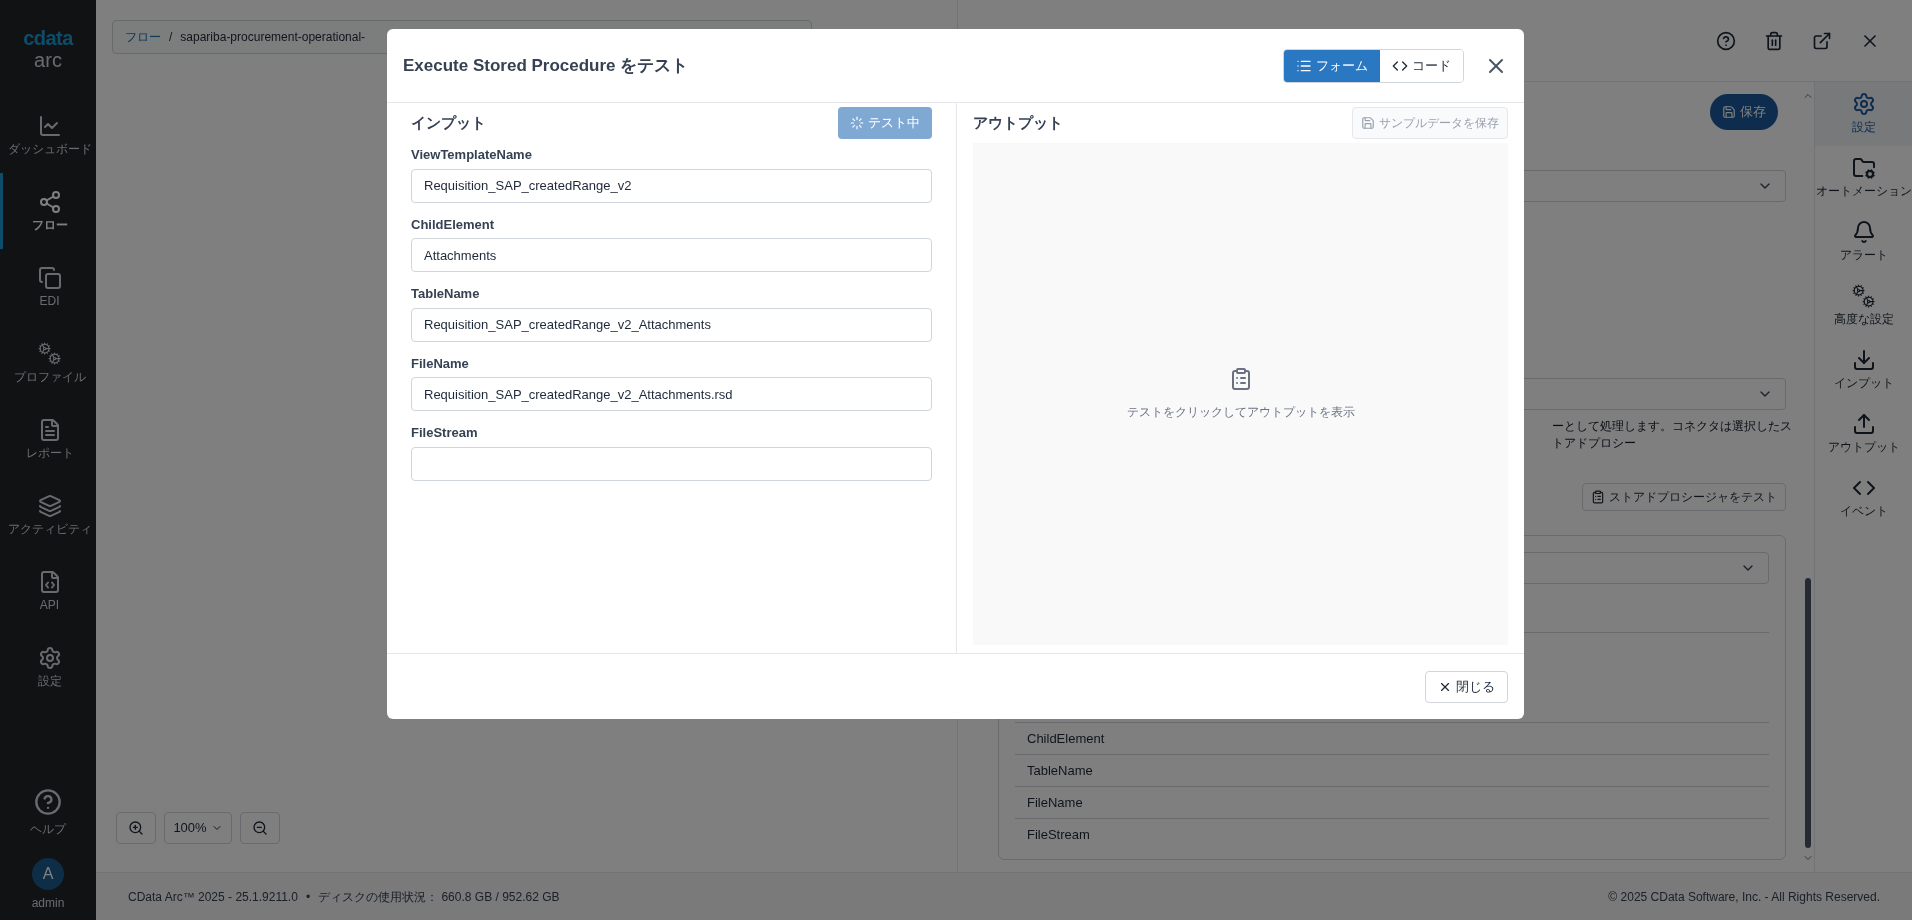  I want to click on parameter-name: FileName, so click(1055, 802).